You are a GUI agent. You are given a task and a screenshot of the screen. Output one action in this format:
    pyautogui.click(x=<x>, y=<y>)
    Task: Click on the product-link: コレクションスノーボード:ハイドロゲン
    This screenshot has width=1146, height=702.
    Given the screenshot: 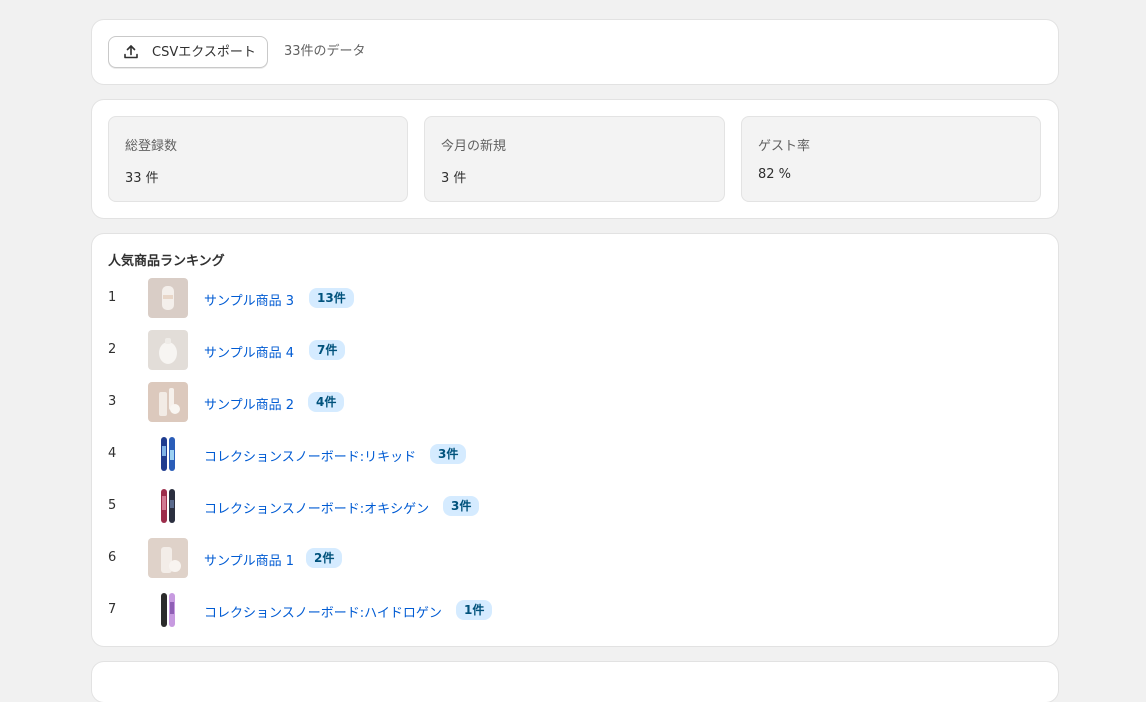 What is the action you would take?
    pyautogui.click(x=323, y=611)
    